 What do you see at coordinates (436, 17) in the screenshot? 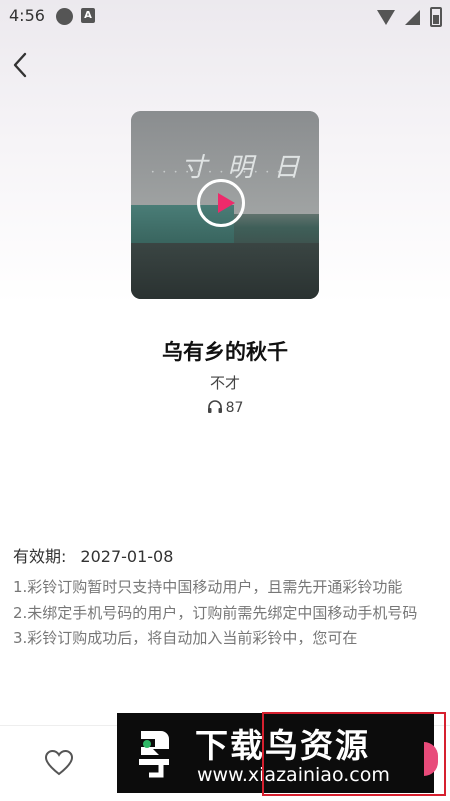
I see `battery-icon` at bounding box center [436, 17].